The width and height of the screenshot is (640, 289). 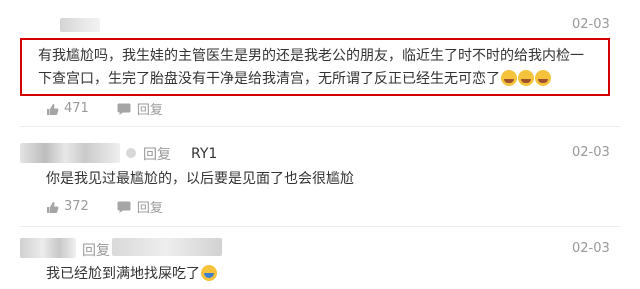 I want to click on comment-text: 我已经尬到满地找屎吃了, so click(x=123, y=274).